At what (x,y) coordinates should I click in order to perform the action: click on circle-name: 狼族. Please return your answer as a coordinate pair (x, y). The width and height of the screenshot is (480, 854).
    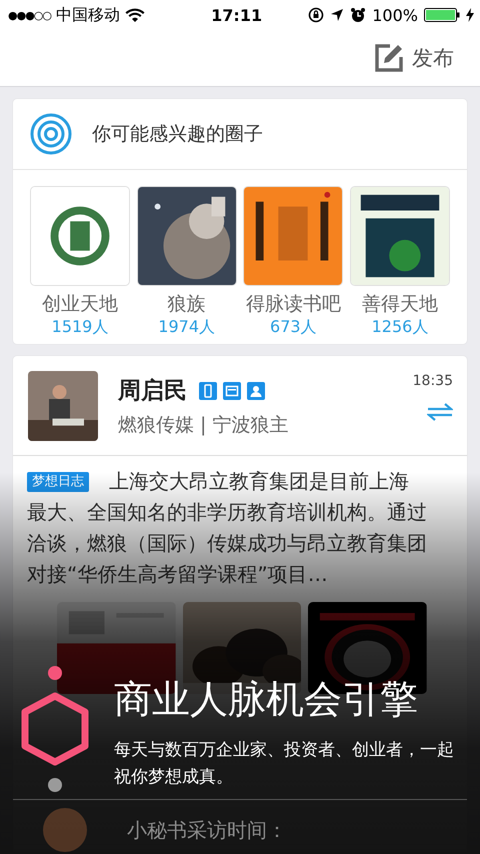
    Looking at the image, I should click on (187, 304).